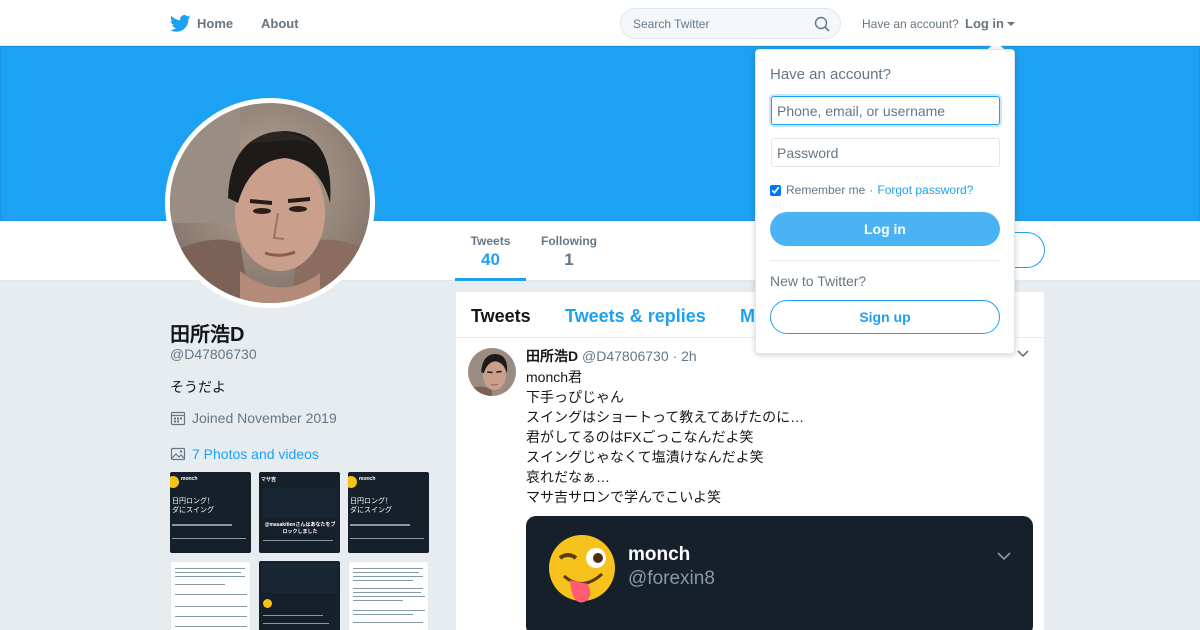 The width and height of the screenshot is (1200, 630). Describe the element at coordinates (885, 229) in the screenshot. I see `login-button: Log in` at that location.